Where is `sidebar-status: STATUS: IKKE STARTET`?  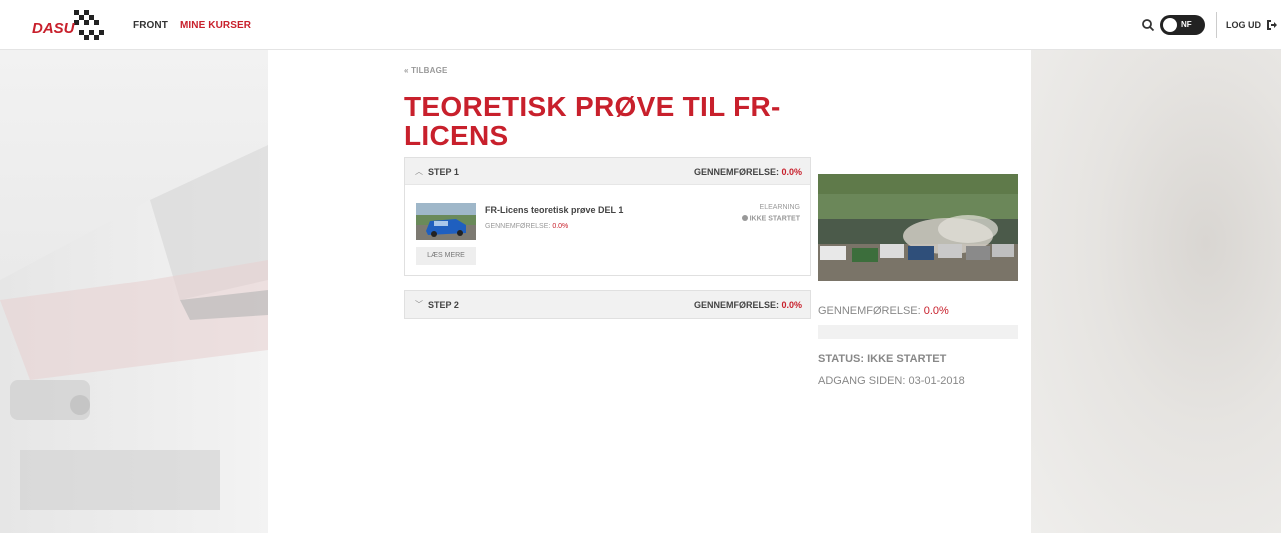
sidebar-status: STATUS: IKKE STARTET is located at coordinates (882, 359).